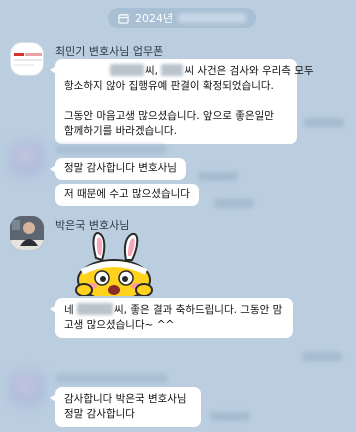  What do you see at coordinates (118, 169) in the screenshot?
I see `message-bubble: 정말 감사합니다 변호사님` at bounding box center [118, 169].